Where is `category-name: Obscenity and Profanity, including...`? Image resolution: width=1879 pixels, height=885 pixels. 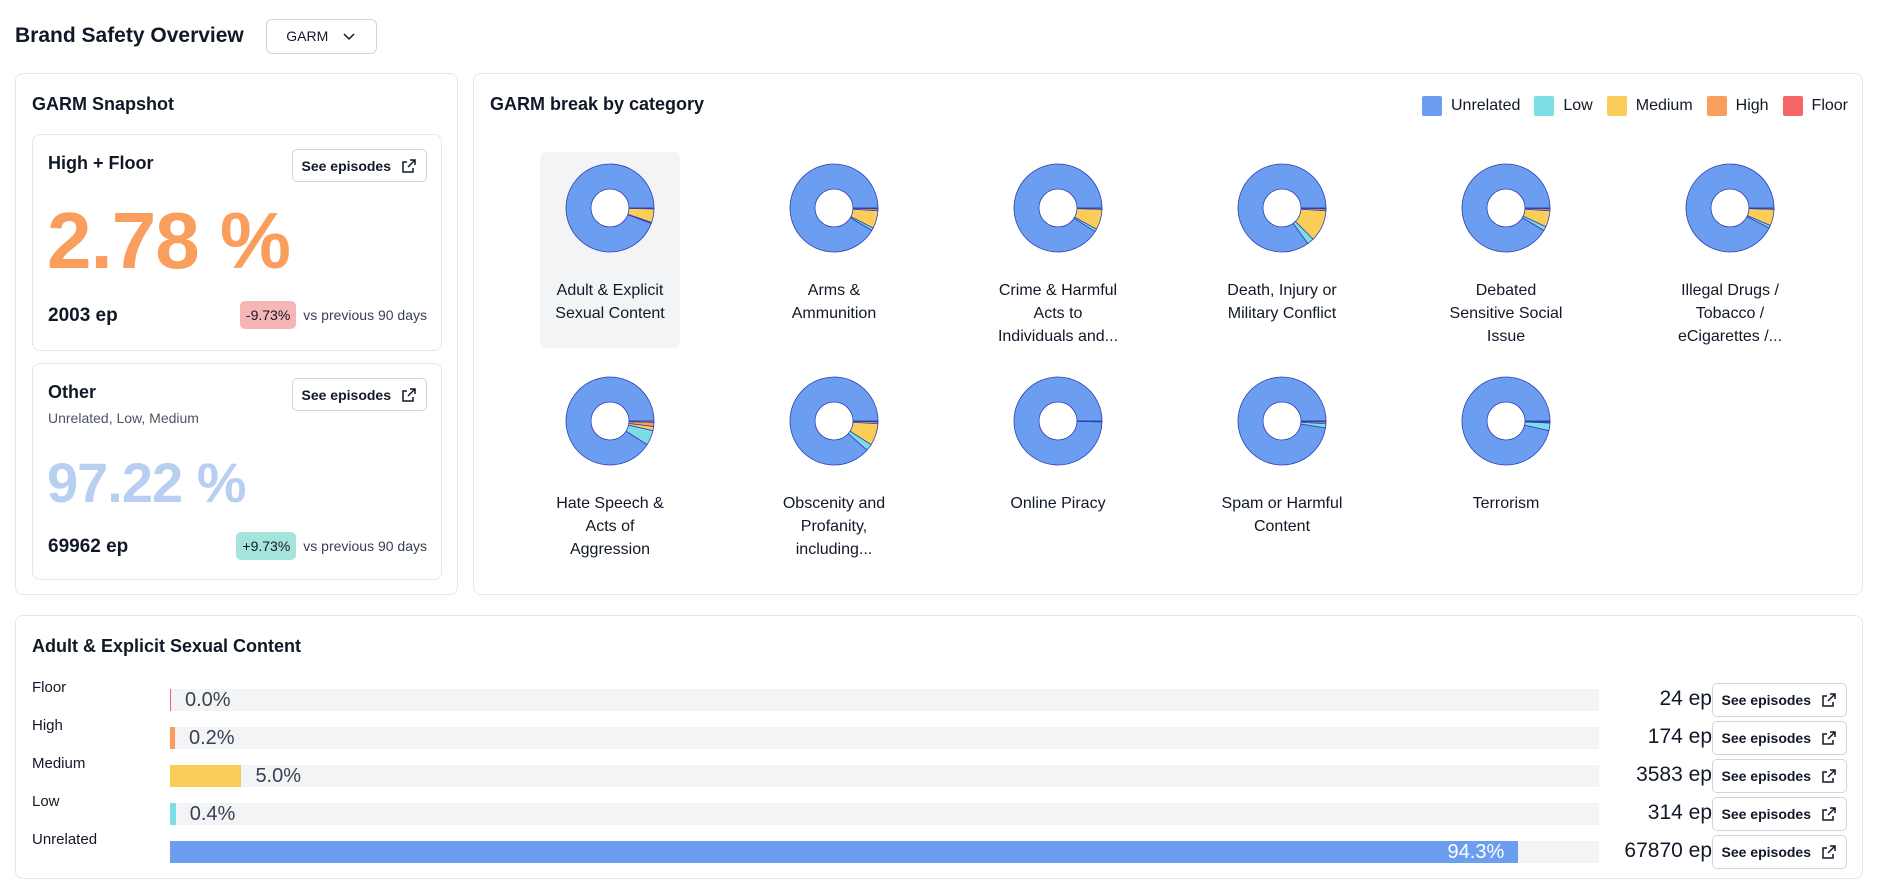
category-name: Obscenity and Profanity, including... is located at coordinates (834, 526).